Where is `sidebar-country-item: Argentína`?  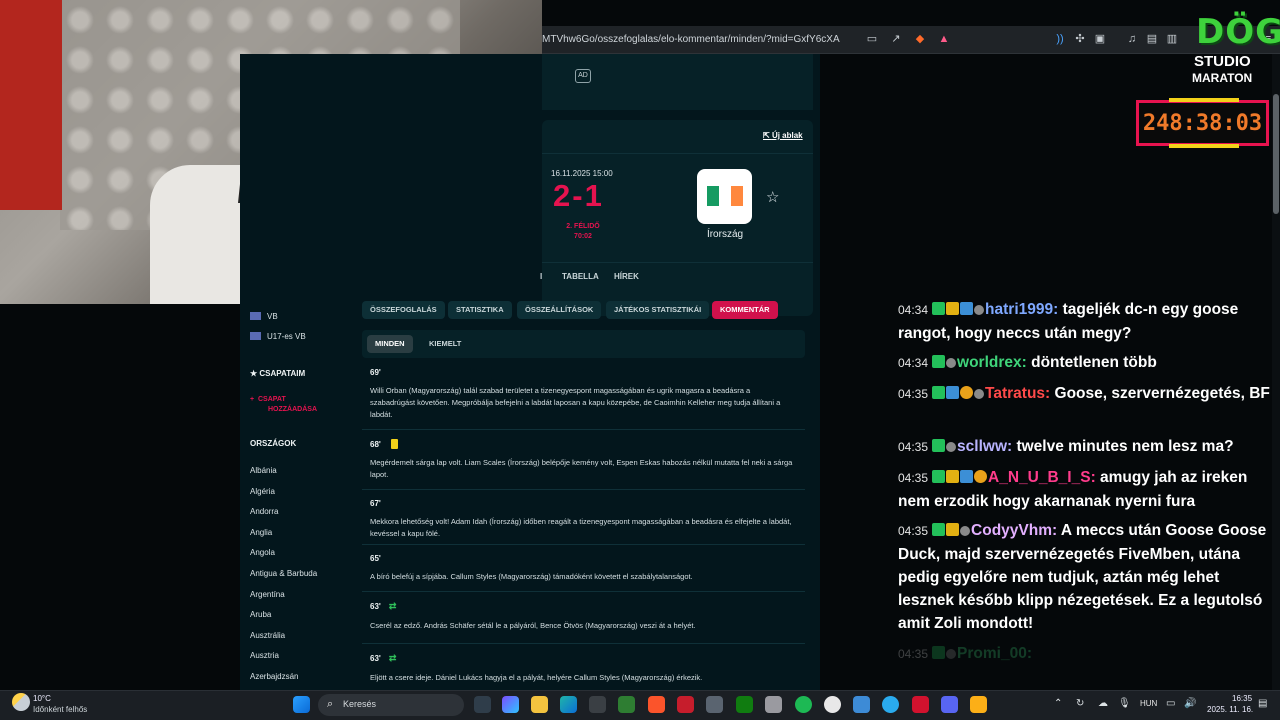 sidebar-country-item: Argentína is located at coordinates (267, 594).